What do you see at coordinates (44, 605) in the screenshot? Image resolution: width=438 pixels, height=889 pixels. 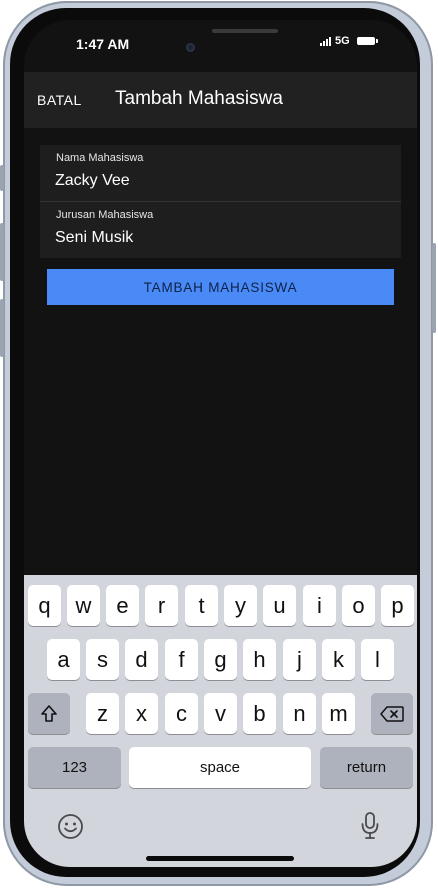 I see `key-q: q` at bounding box center [44, 605].